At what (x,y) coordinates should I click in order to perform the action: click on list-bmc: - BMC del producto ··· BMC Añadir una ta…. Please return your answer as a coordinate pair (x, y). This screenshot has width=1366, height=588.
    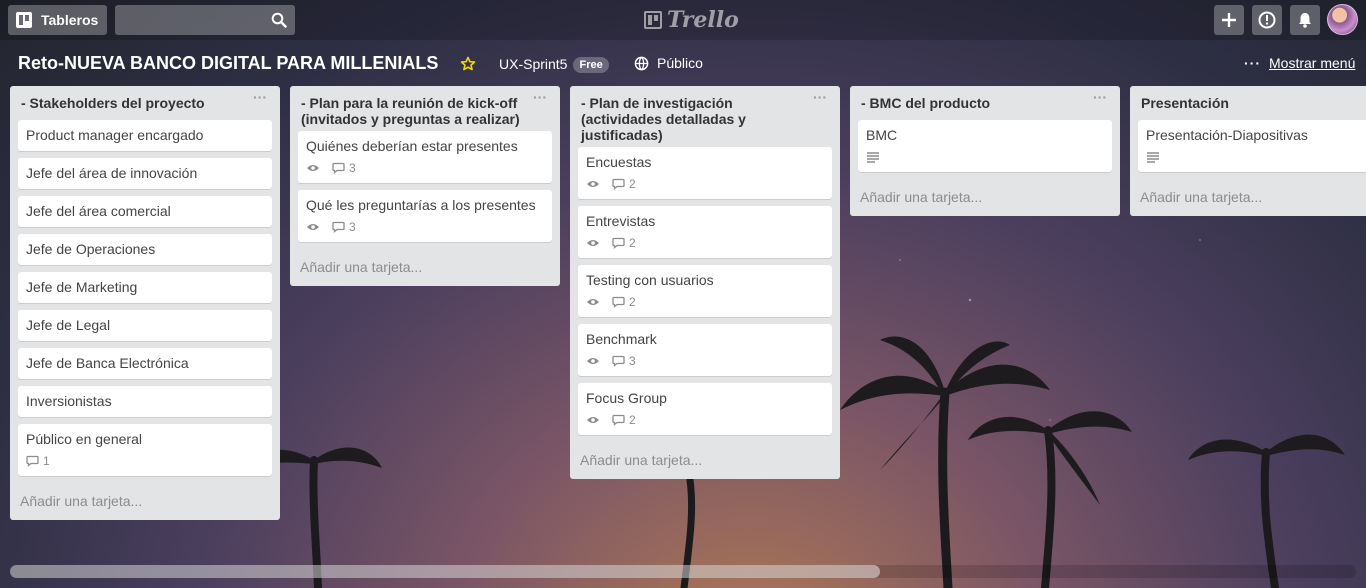
    Looking at the image, I should click on (985, 151).